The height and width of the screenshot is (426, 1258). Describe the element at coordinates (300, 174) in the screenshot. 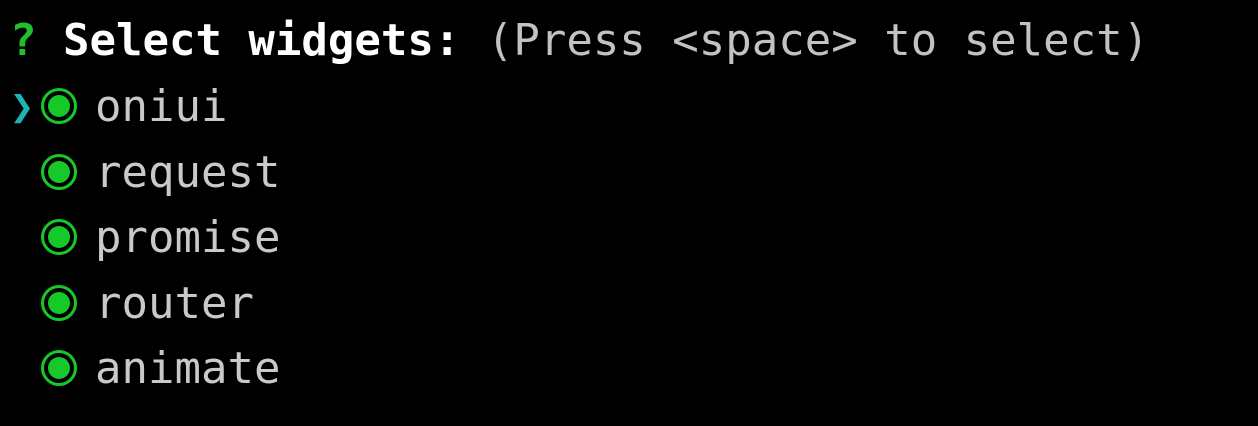

I see `choice-item-request: request` at that location.